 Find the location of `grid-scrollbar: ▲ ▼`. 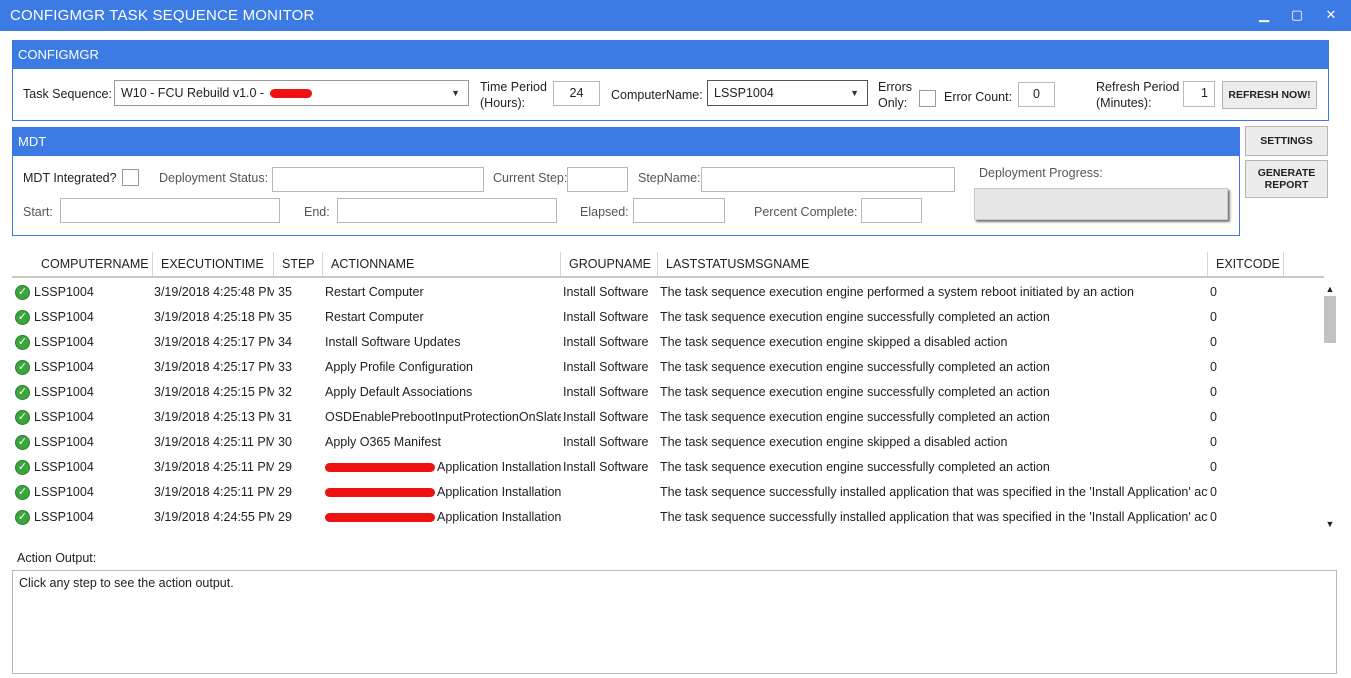

grid-scrollbar: ▲ ▼ is located at coordinates (1330, 405).